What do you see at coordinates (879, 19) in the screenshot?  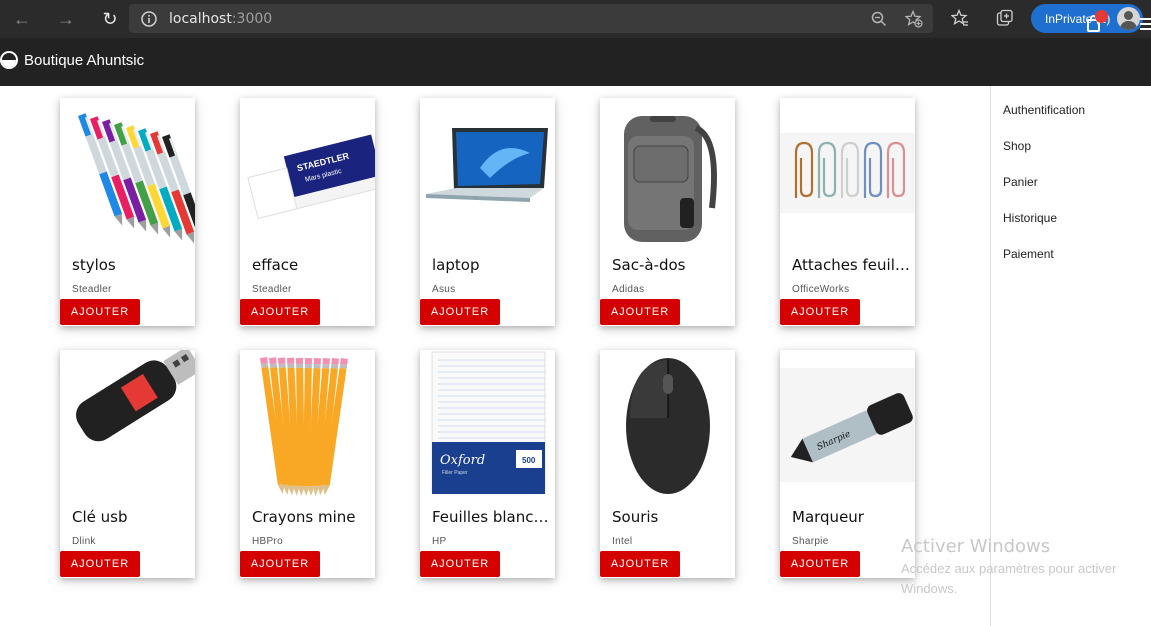 I see `zoom-icon` at bounding box center [879, 19].